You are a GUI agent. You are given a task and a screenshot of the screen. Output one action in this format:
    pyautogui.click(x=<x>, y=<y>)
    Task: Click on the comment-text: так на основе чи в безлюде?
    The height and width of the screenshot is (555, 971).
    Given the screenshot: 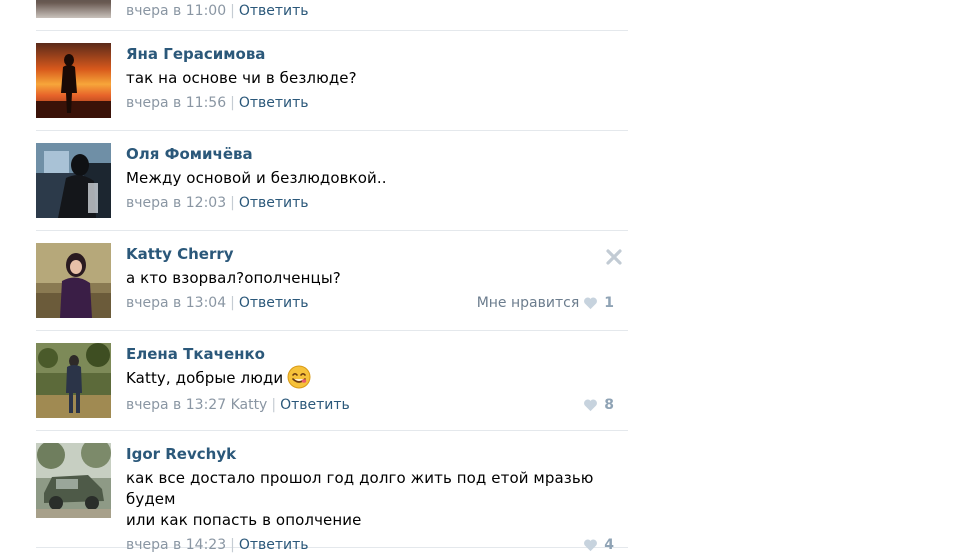 What is the action you would take?
    pyautogui.click(x=241, y=78)
    